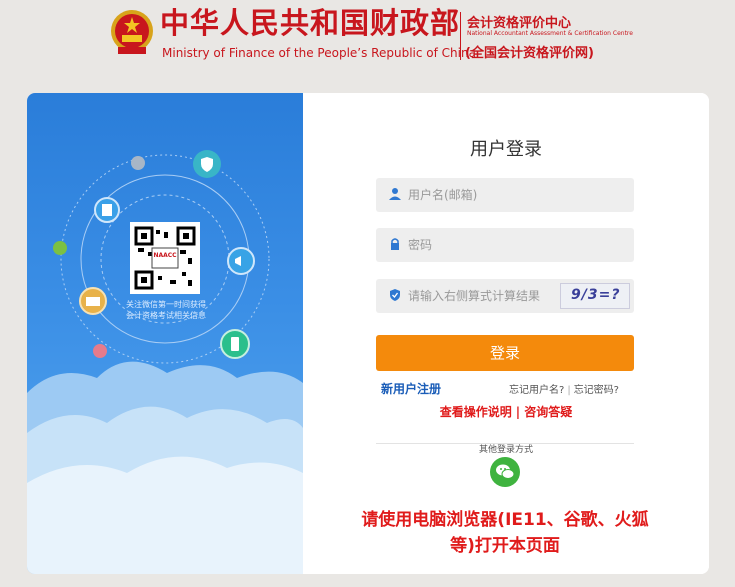  What do you see at coordinates (166, 310) in the screenshot?
I see `qr-caption: 关注微信第一时间获得 会计资格考试相关信息` at bounding box center [166, 310].